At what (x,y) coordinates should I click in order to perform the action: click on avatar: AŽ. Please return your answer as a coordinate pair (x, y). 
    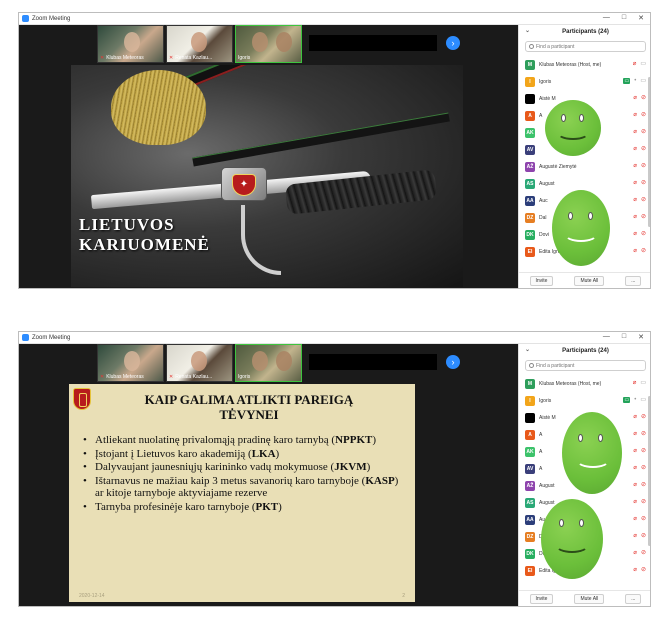
    Looking at the image, I should click on (530, 166).